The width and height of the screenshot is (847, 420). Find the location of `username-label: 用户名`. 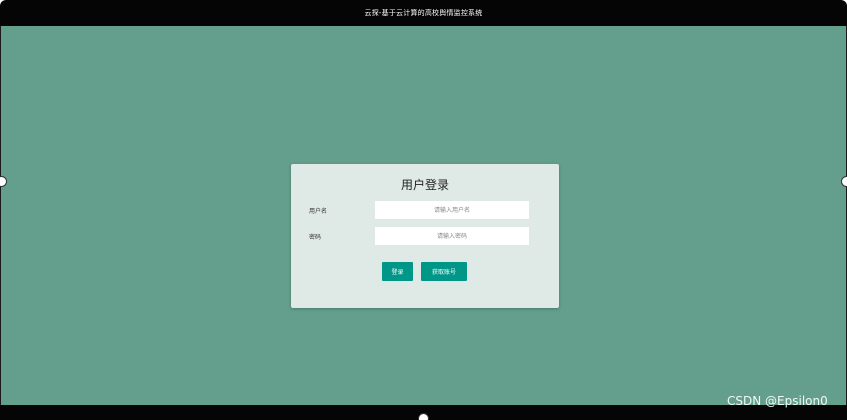

username-label: 用户名 is located at coordinates (318, 211).